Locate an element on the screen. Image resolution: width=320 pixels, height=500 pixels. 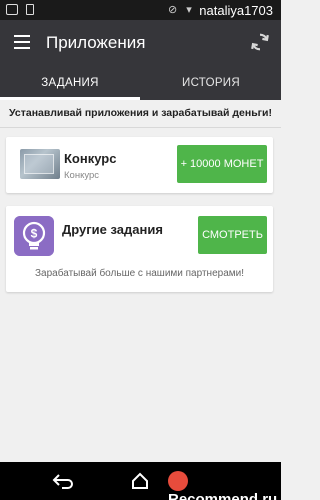
tab-tasks: ЗАДАНИЯ is located at coordinates (70, 83).